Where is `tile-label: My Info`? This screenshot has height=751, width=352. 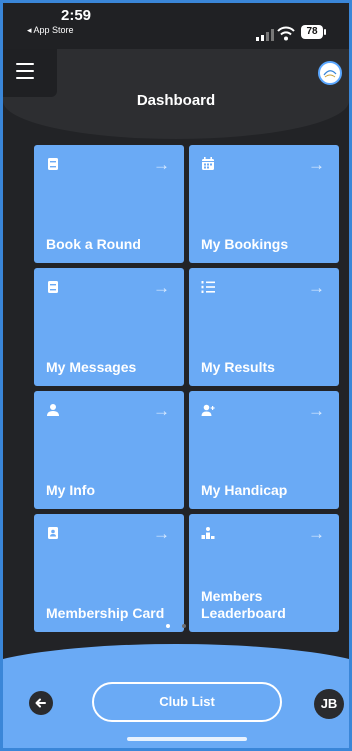 tile-label: My Info is located at coordinates (70, 490).